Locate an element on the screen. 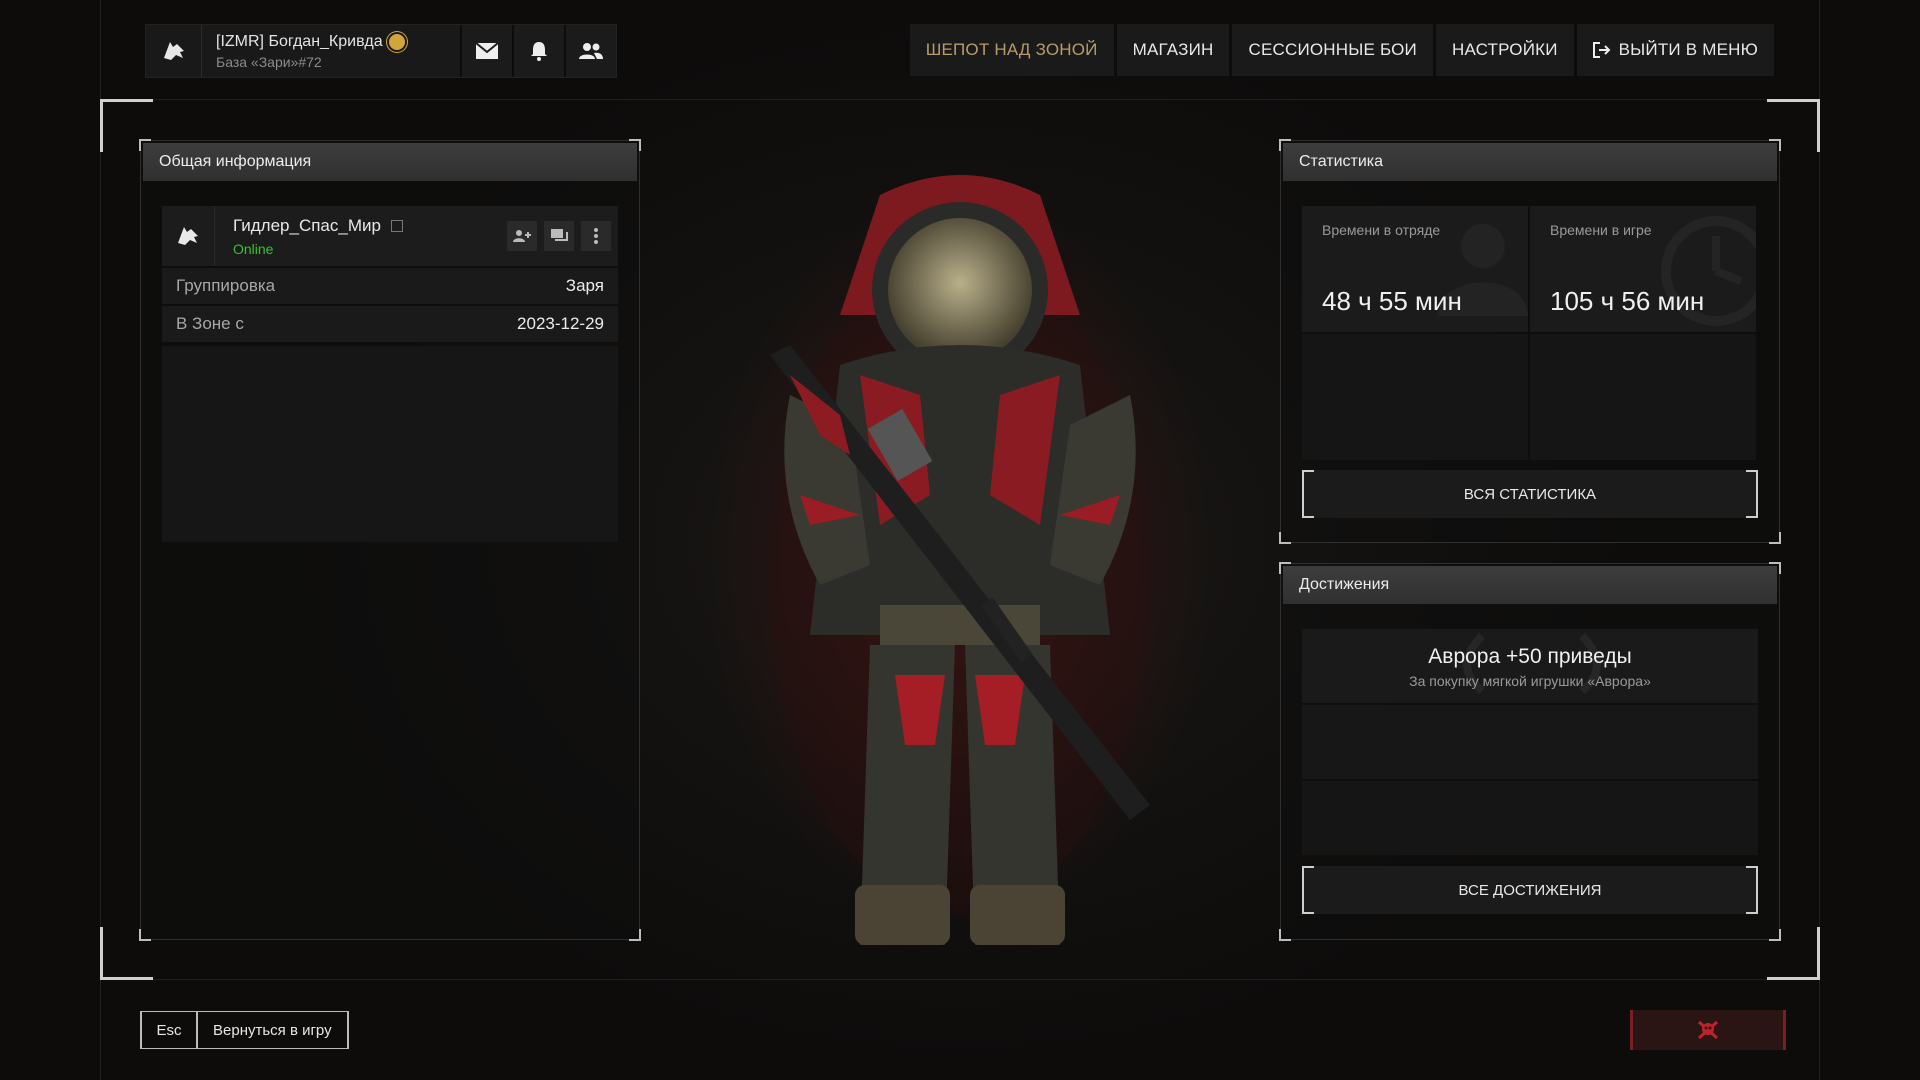 The height and width of the screenshot is (1080, 1920). more-vertical-icon is located at coordinates (596, 236).